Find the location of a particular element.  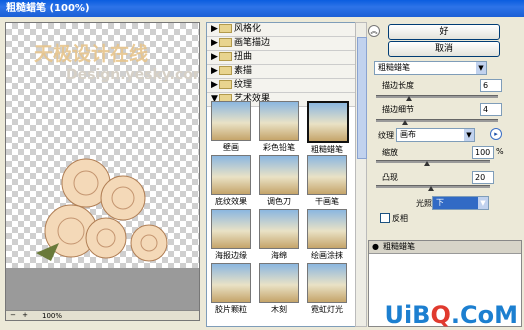

texture-label: 纹理 is located at coordinates (386, 135).